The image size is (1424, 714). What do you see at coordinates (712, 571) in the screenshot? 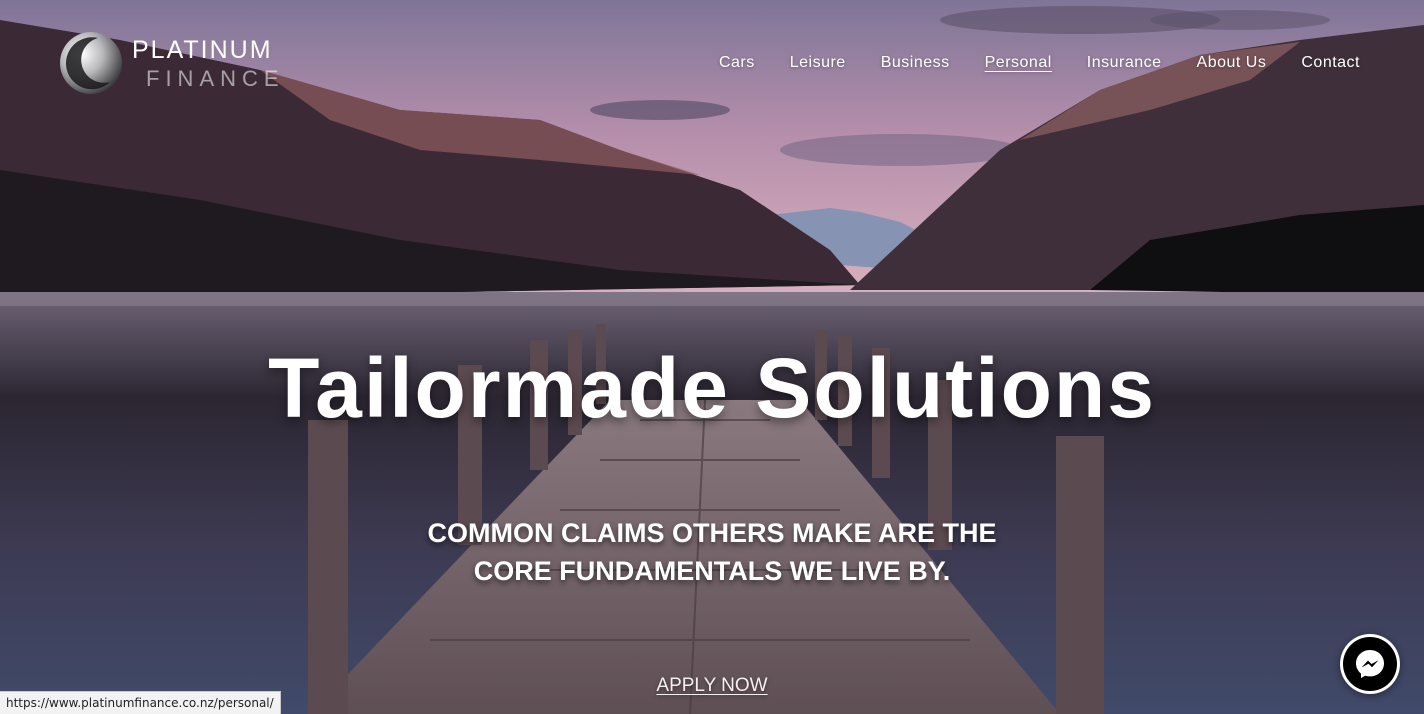
I see `hero-subheadline-line-2: CORE FUNDAMENTALS WE LIVE BY.` at bounding box center [712, 571].